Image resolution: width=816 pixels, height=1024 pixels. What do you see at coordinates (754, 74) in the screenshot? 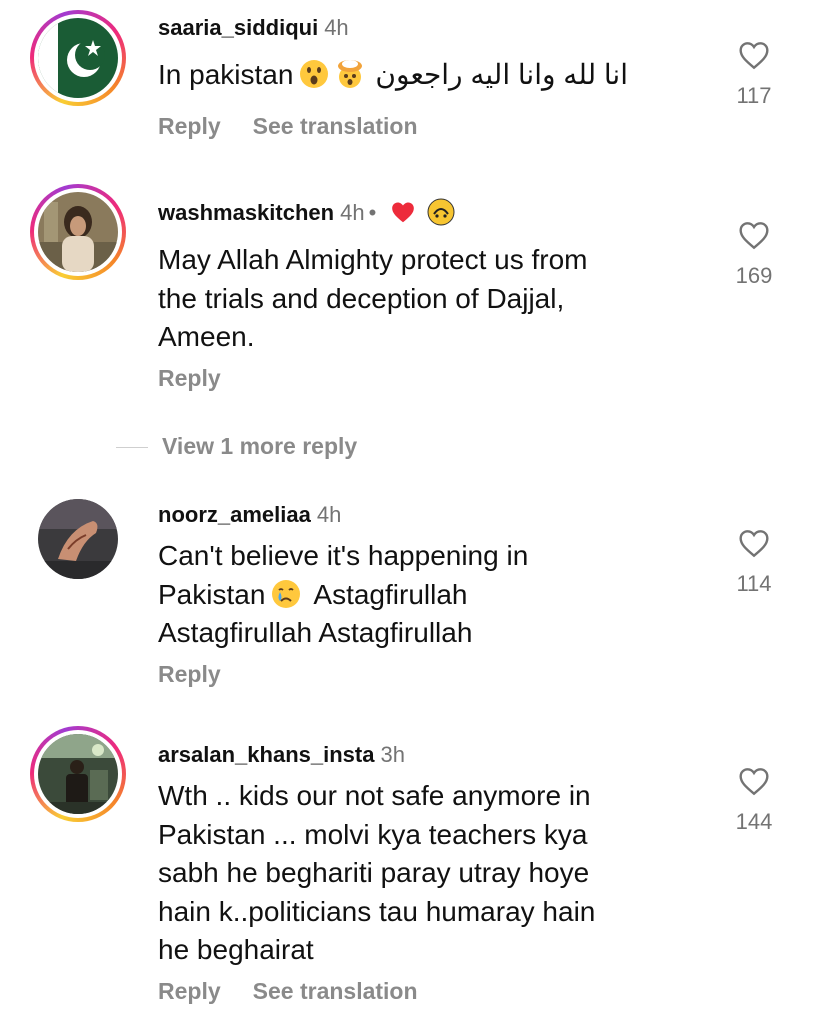
I see `like-control: 117` at bounding box center [754, 74].